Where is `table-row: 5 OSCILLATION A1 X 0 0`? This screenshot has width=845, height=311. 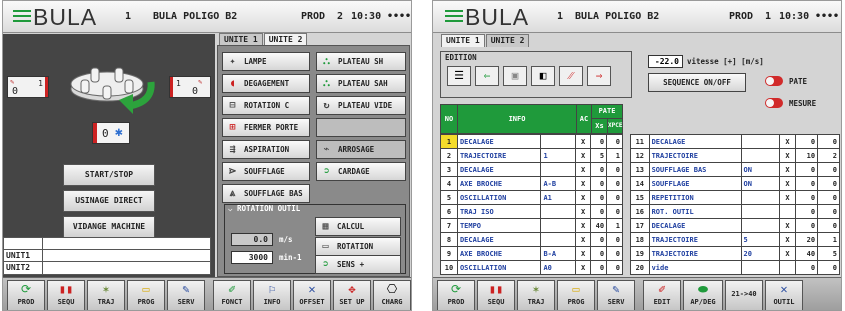
table-row: 5 OSCILLATION A1 X 0 0 is located at coordinates (531, 197).